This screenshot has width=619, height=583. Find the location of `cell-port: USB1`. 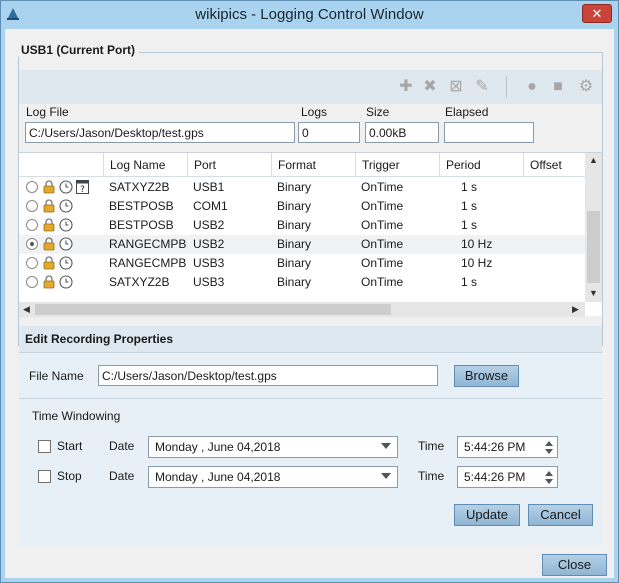

cell-port: USB1 is located at coordinates (209, 187).